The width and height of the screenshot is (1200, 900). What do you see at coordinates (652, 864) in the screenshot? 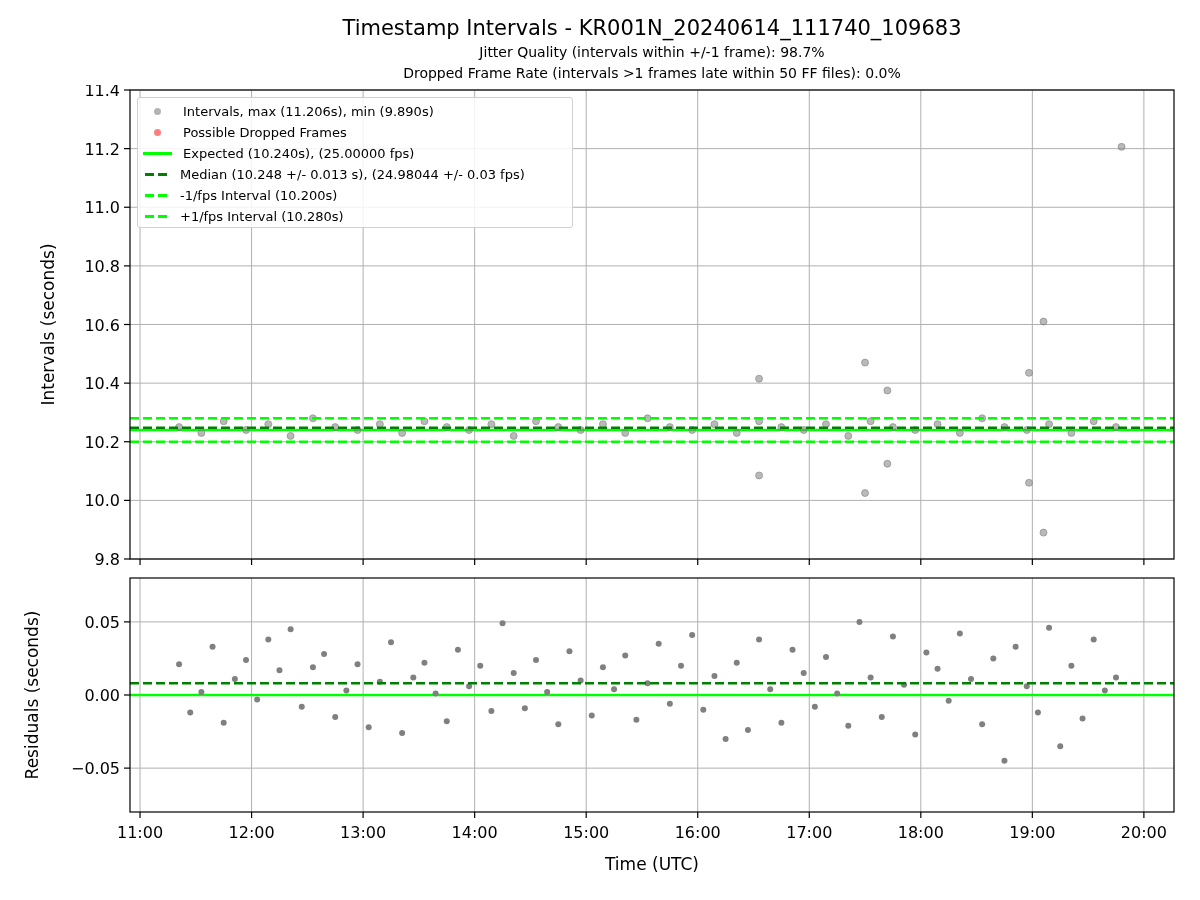
I see `axis-label: Time (UTC)` at bounding box center [652, 864].